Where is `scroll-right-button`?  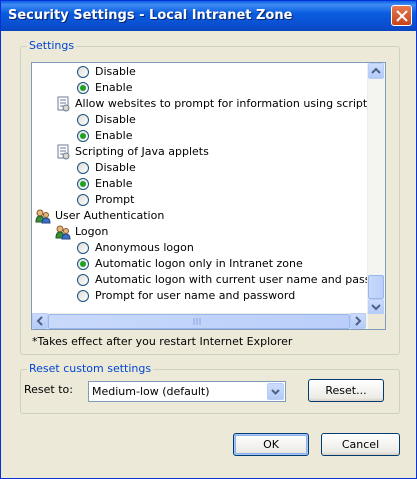 scroll-right-button is located at coordinates (358, 321).